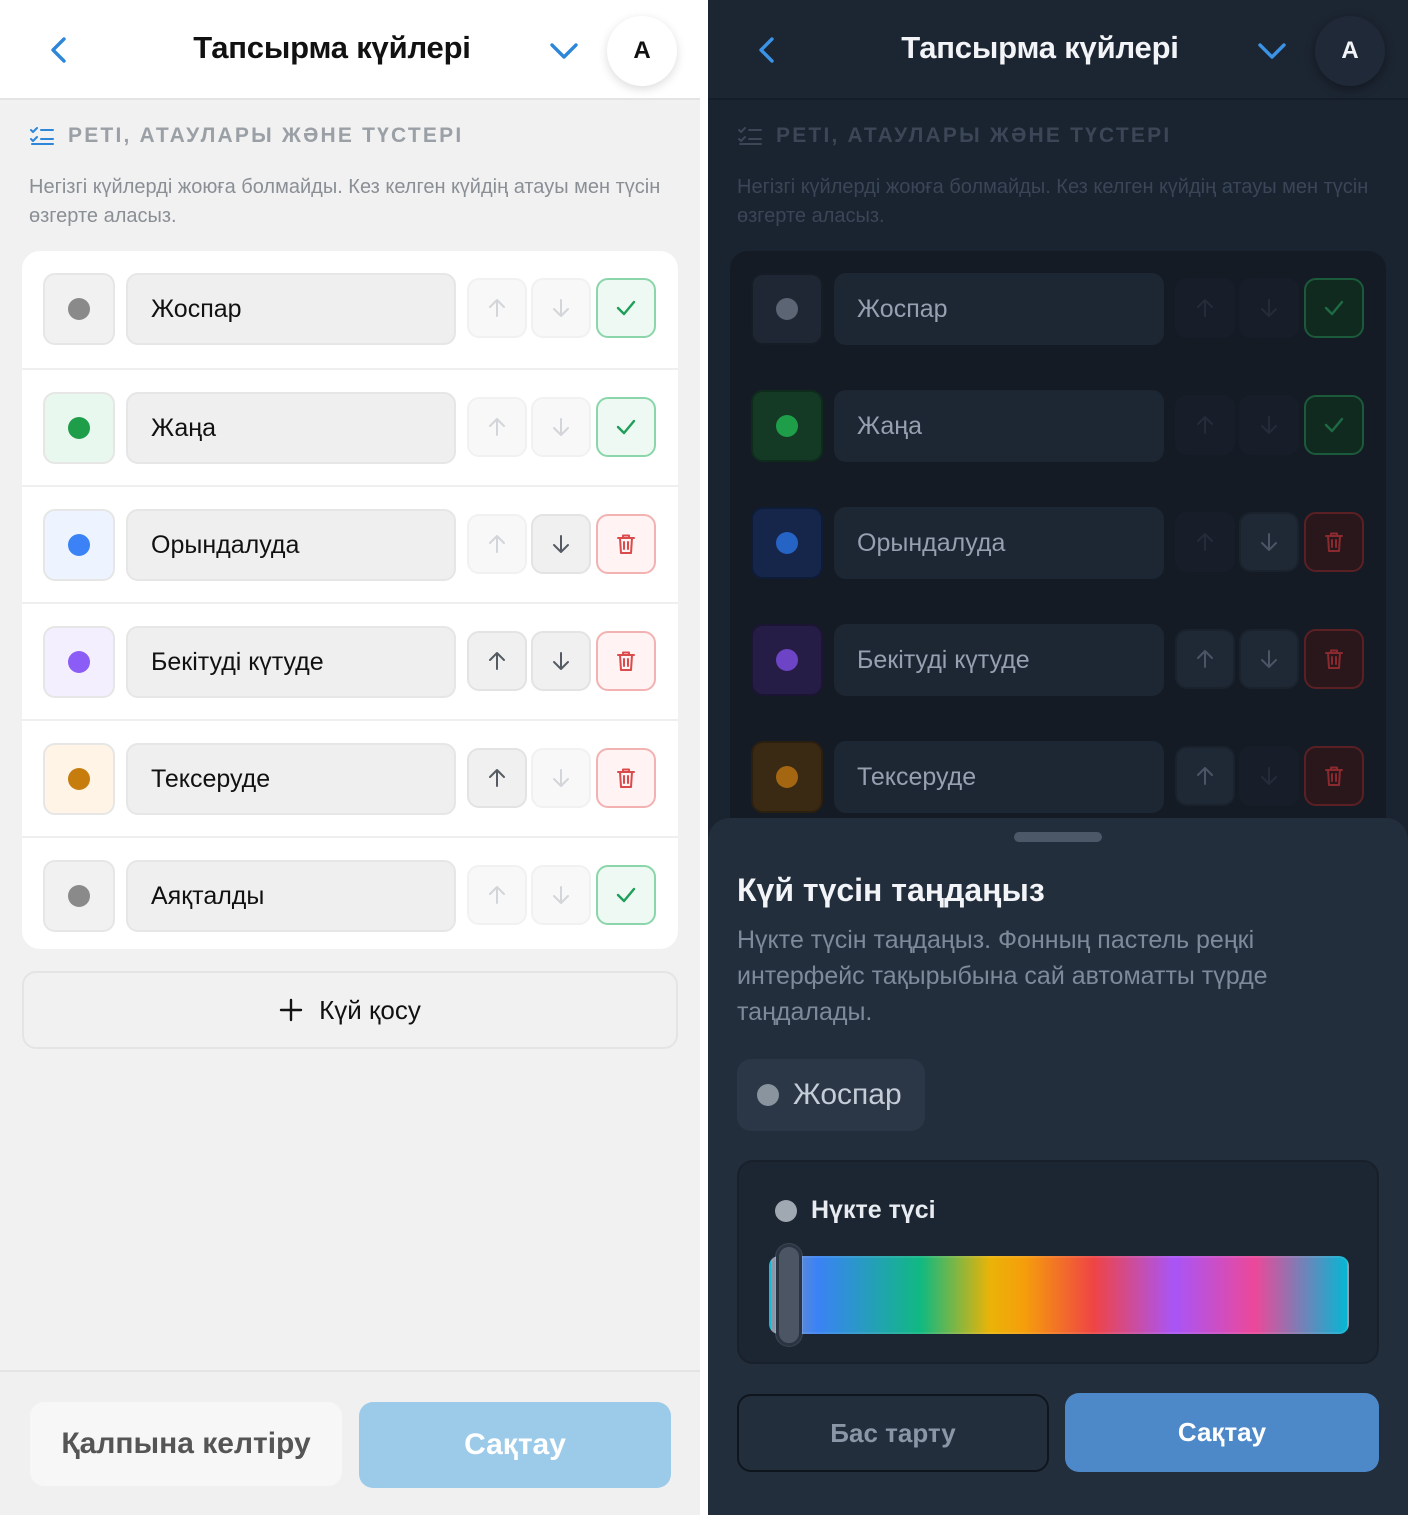  Describe the element at coordinates (515, 1445) in the screenshot. I see `save-button: Сақтау` at that location.